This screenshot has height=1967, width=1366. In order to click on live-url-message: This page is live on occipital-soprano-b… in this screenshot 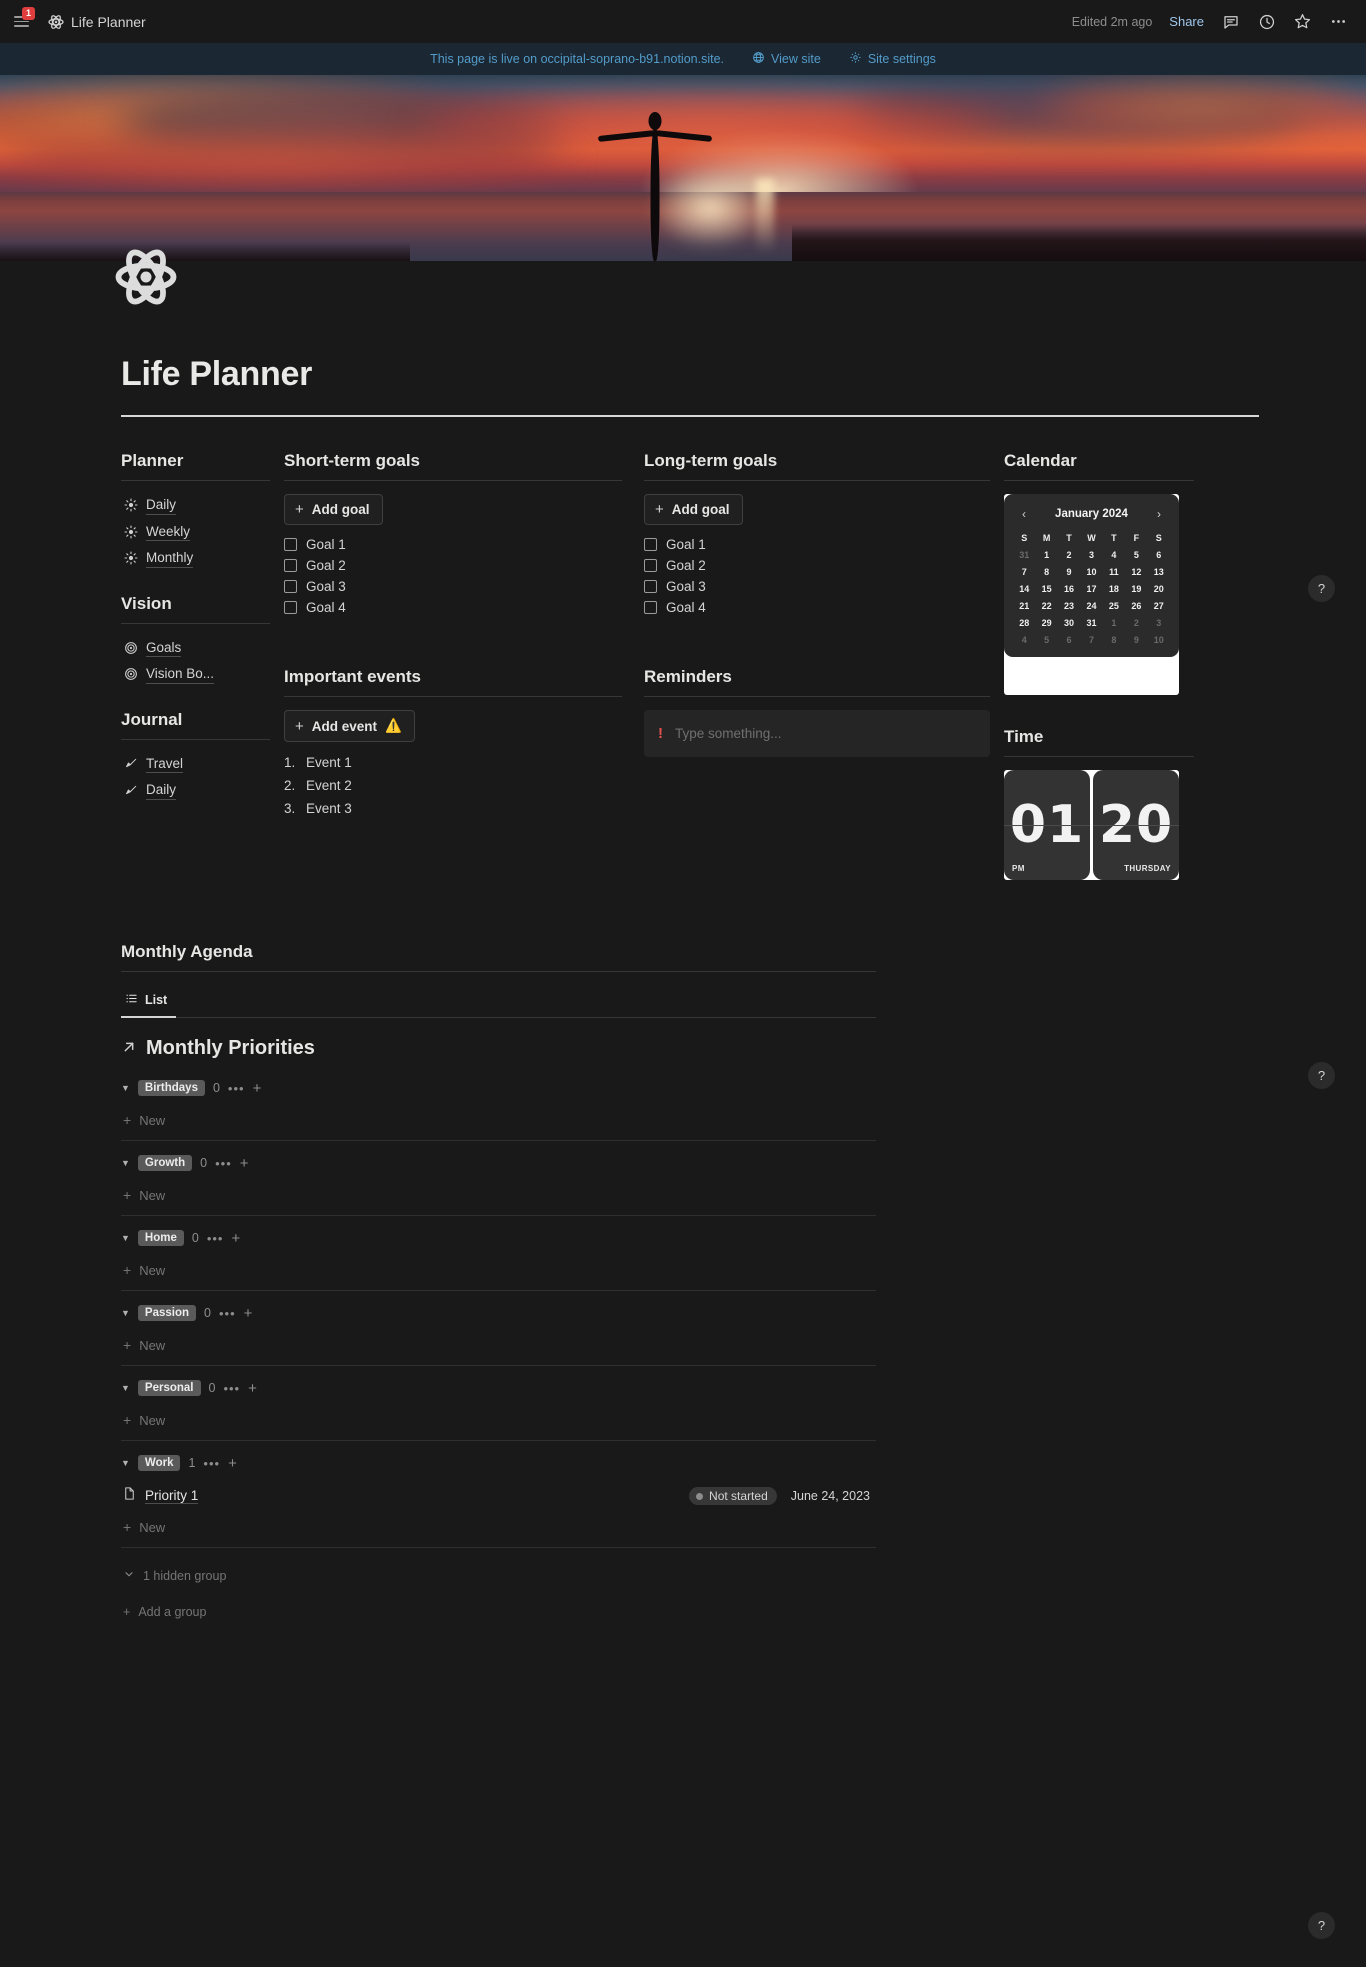, I will do `click(577, 59)`.